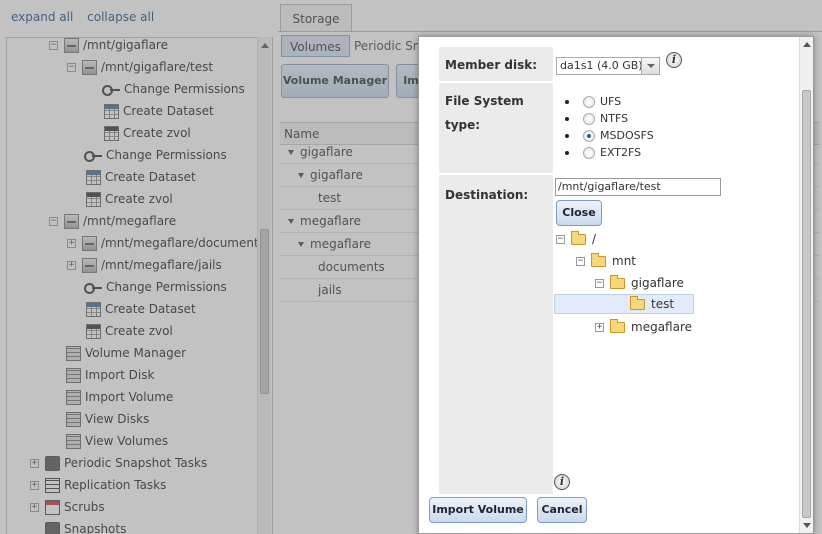 This screenshot has height=534, width=822. I want to click on subtab-periodic-snapshots: Periodic Sn, so click(387, 46).